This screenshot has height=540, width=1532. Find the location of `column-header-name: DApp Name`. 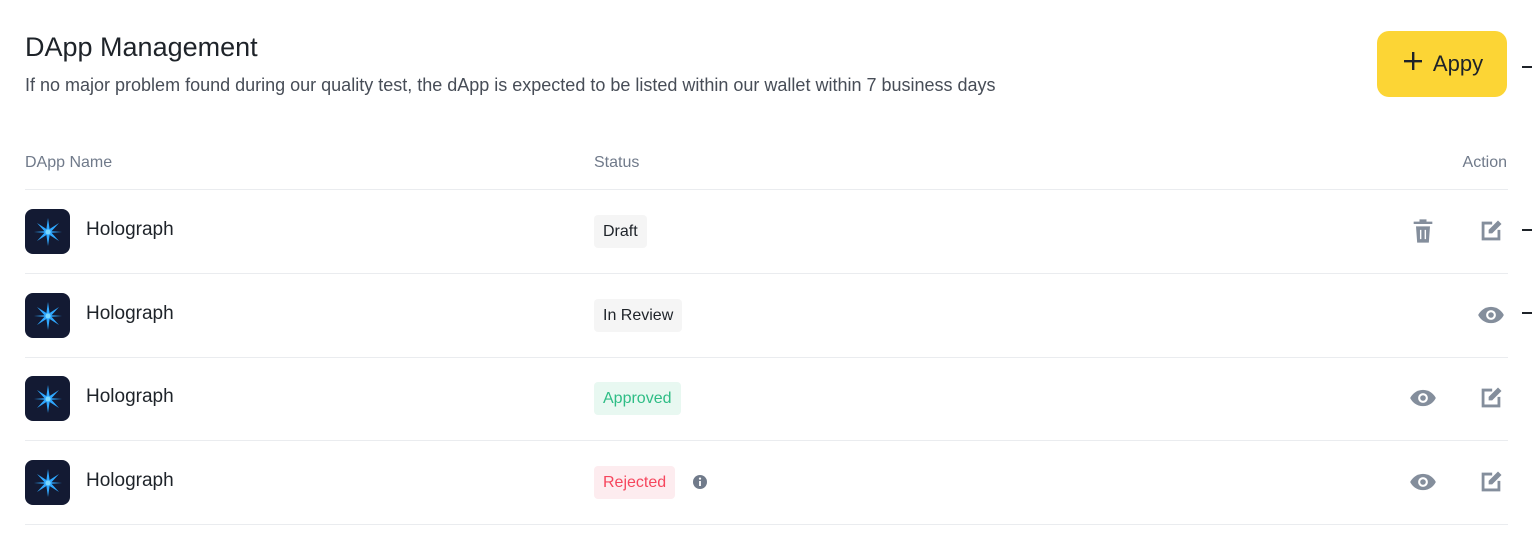

column-header-name: DApp Name is located at coordinates (69, 162).